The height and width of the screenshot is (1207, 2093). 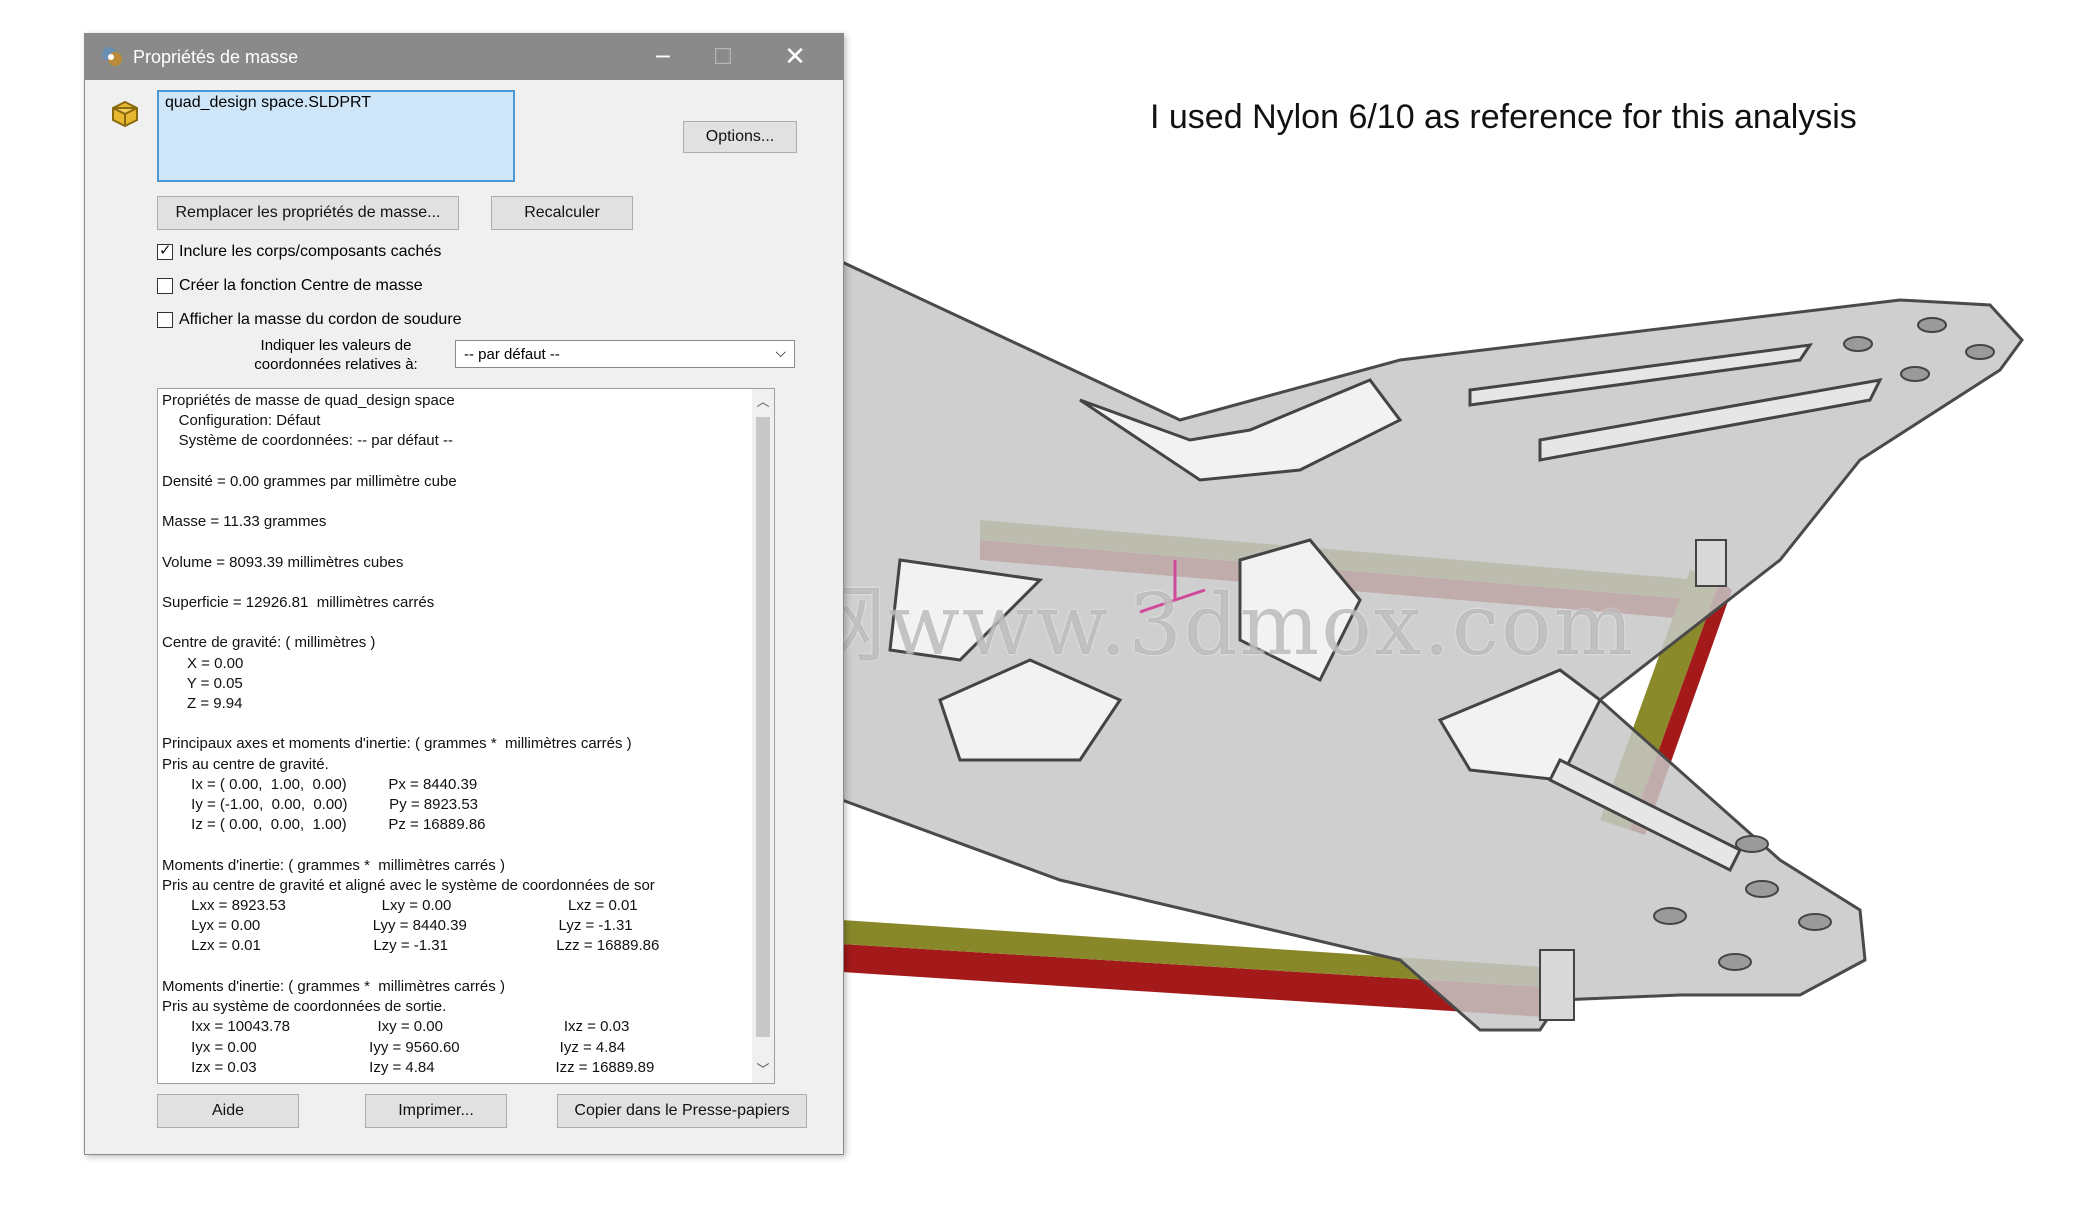 What do you see at coordinates (283, 562) in the screenshot?
I see `results-line: Volume = 8093.39 millimètres cubes` at bounding box center [283, 562].